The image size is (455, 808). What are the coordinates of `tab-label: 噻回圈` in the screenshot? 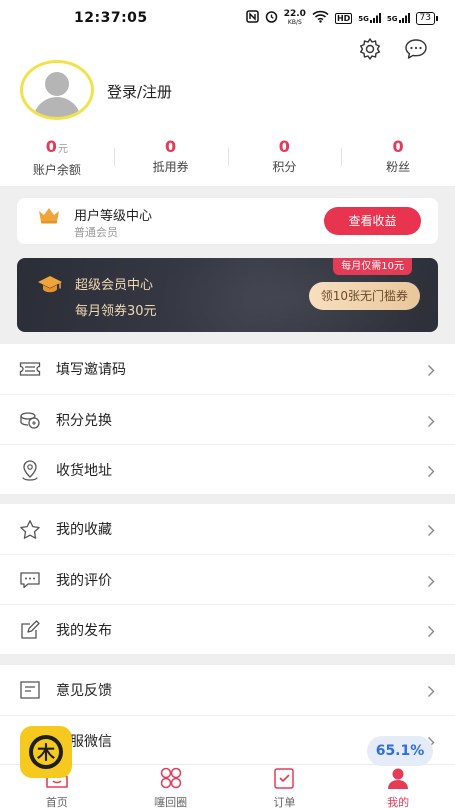 It's located at (171, 802).